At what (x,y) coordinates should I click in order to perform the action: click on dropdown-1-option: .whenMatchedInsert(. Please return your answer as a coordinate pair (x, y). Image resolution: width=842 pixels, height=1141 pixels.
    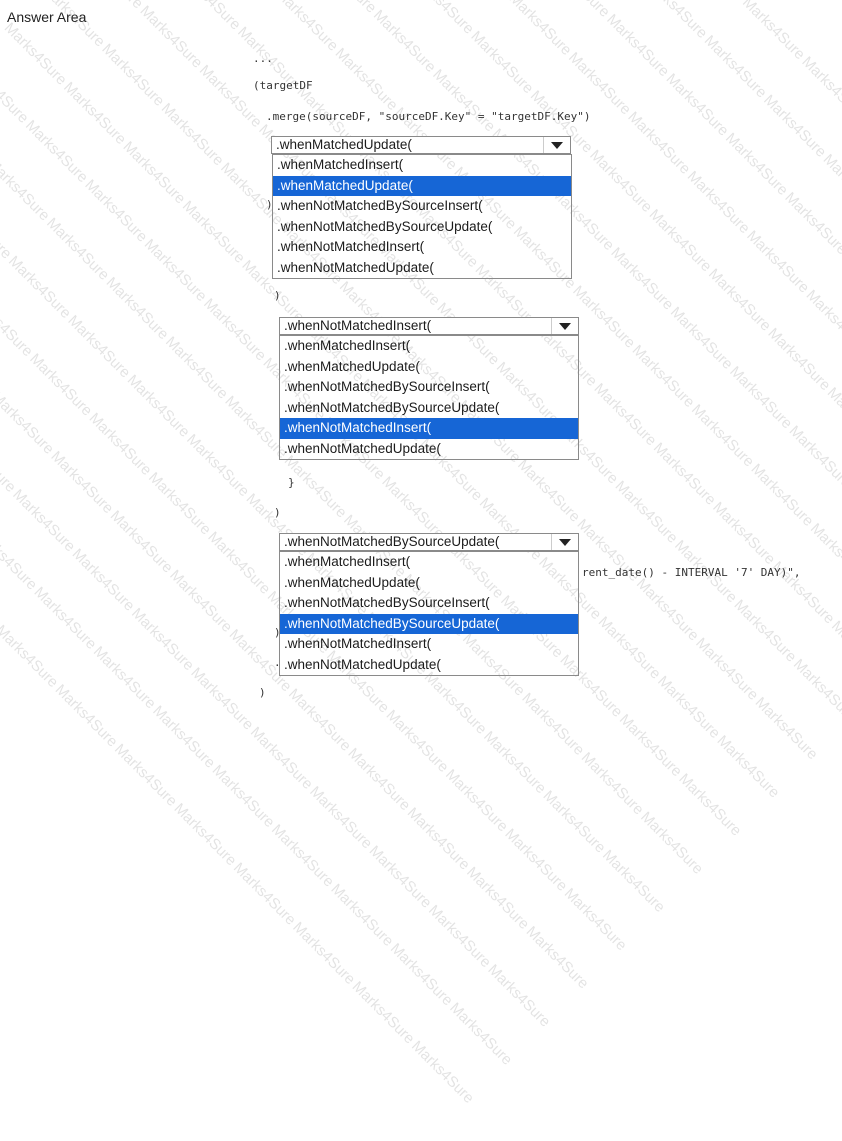
    Looking at the image, I should click on (422, 165).